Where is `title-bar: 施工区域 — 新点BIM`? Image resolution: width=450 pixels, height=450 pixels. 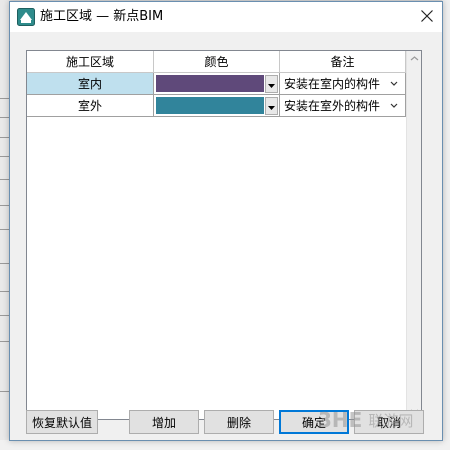 title-bar: 施工区域 — 新点BIM is located at coordinates (226, 17).